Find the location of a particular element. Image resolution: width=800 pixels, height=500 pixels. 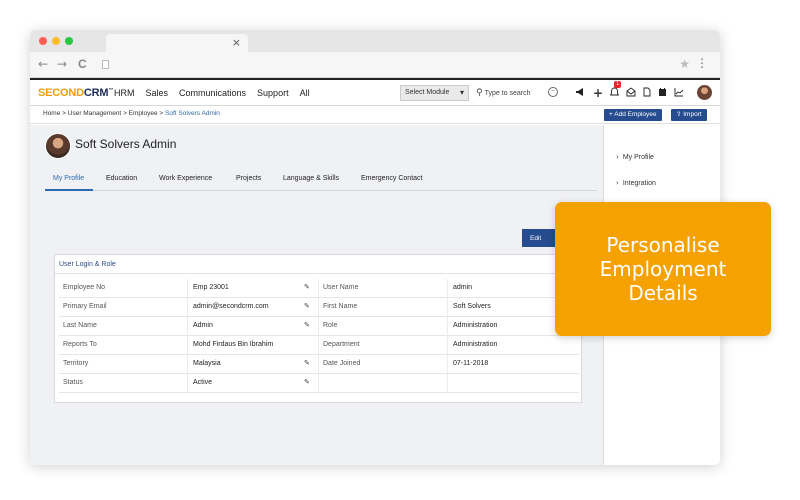

close-window-button is located at coordinates (43, 41).